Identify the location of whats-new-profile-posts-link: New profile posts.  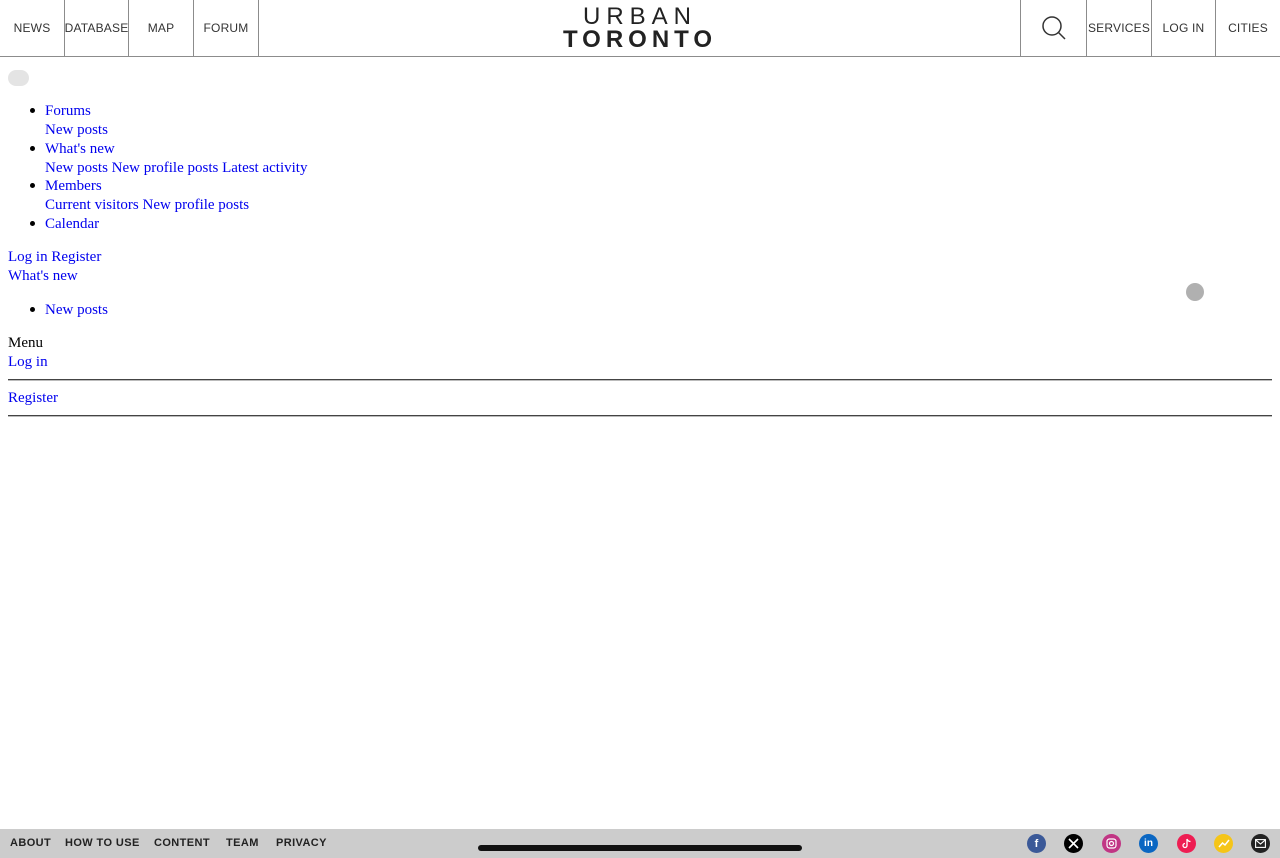
(165, 168).